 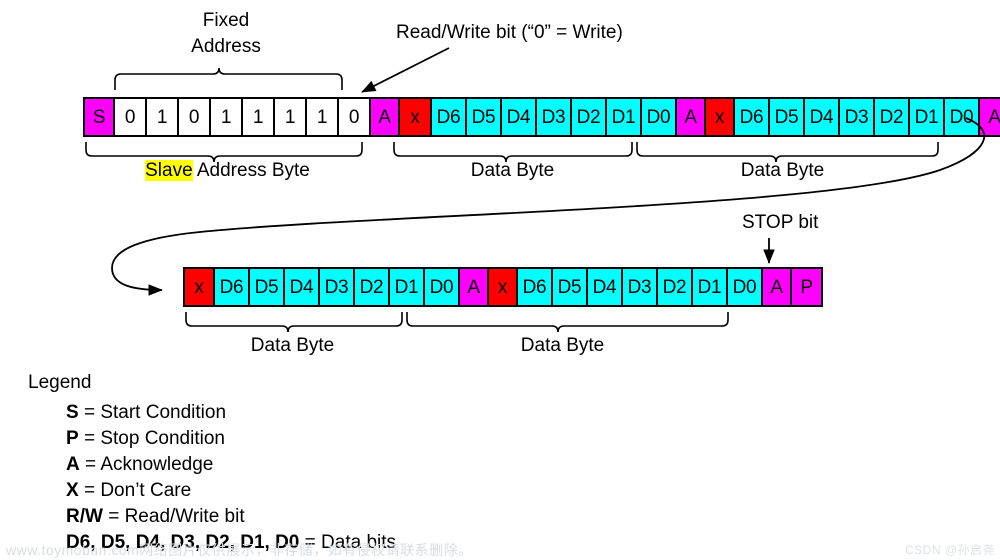 I want to click on row2-brace-label-data-byte-1: Data Byte, so click(x=292, y=345).